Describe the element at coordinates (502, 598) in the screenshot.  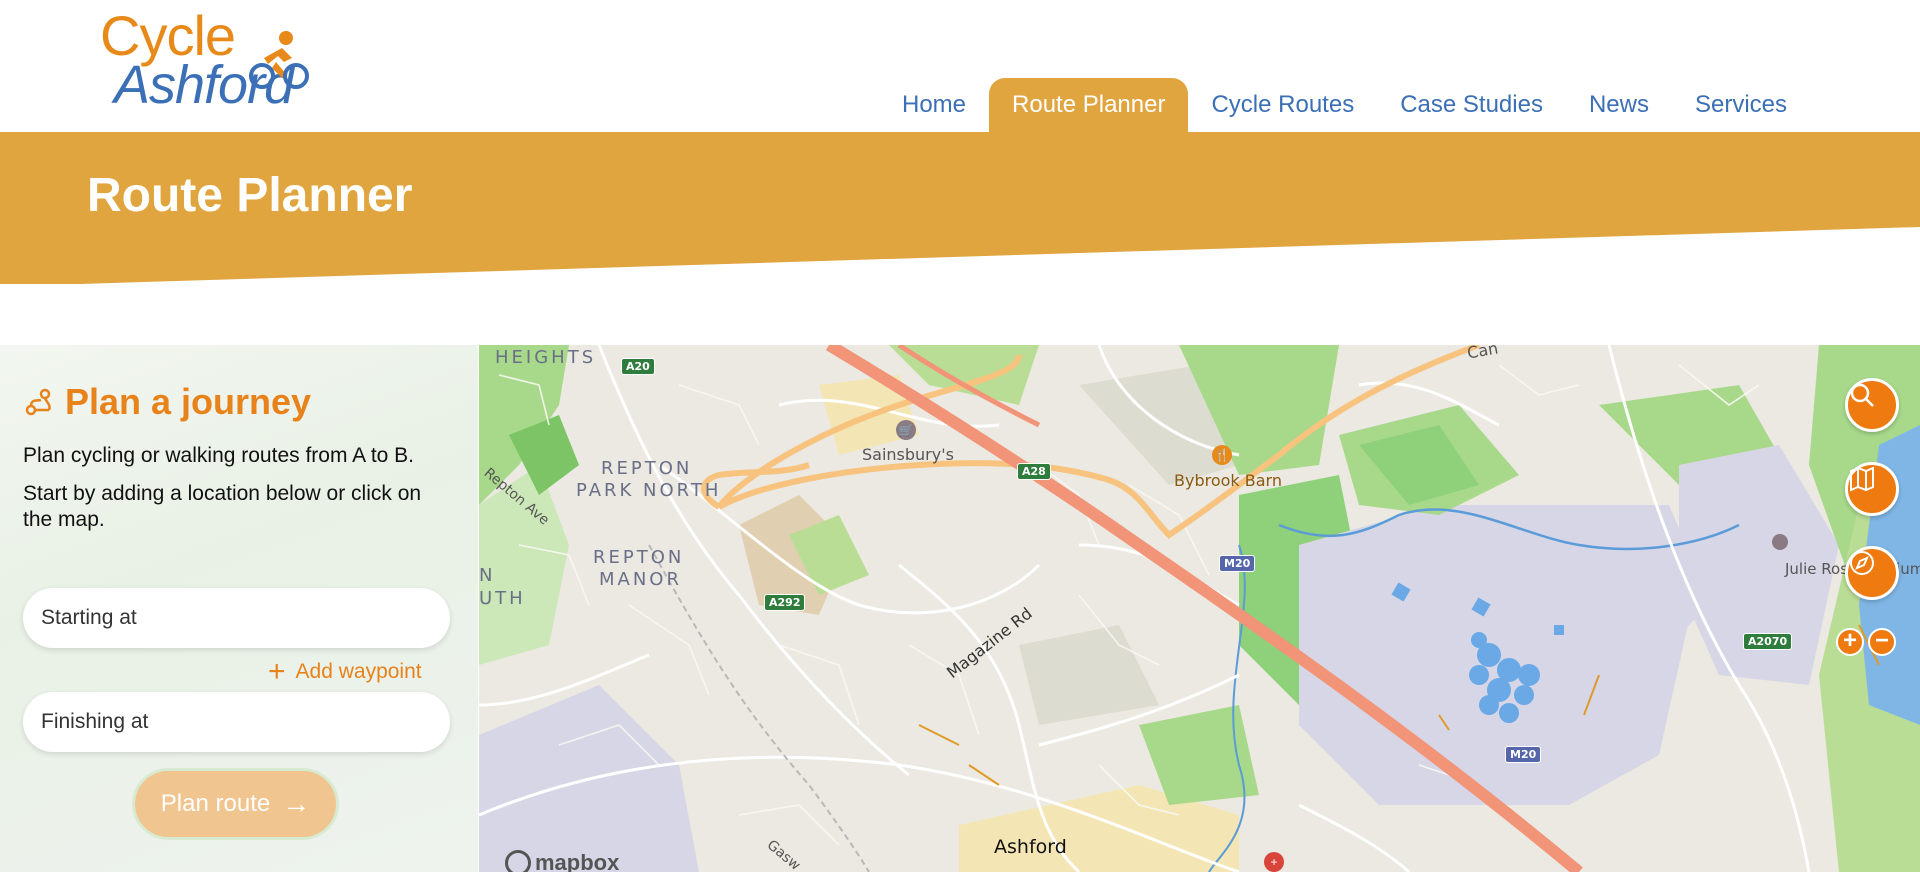
I see `map-label-uth: UTH` at that location.